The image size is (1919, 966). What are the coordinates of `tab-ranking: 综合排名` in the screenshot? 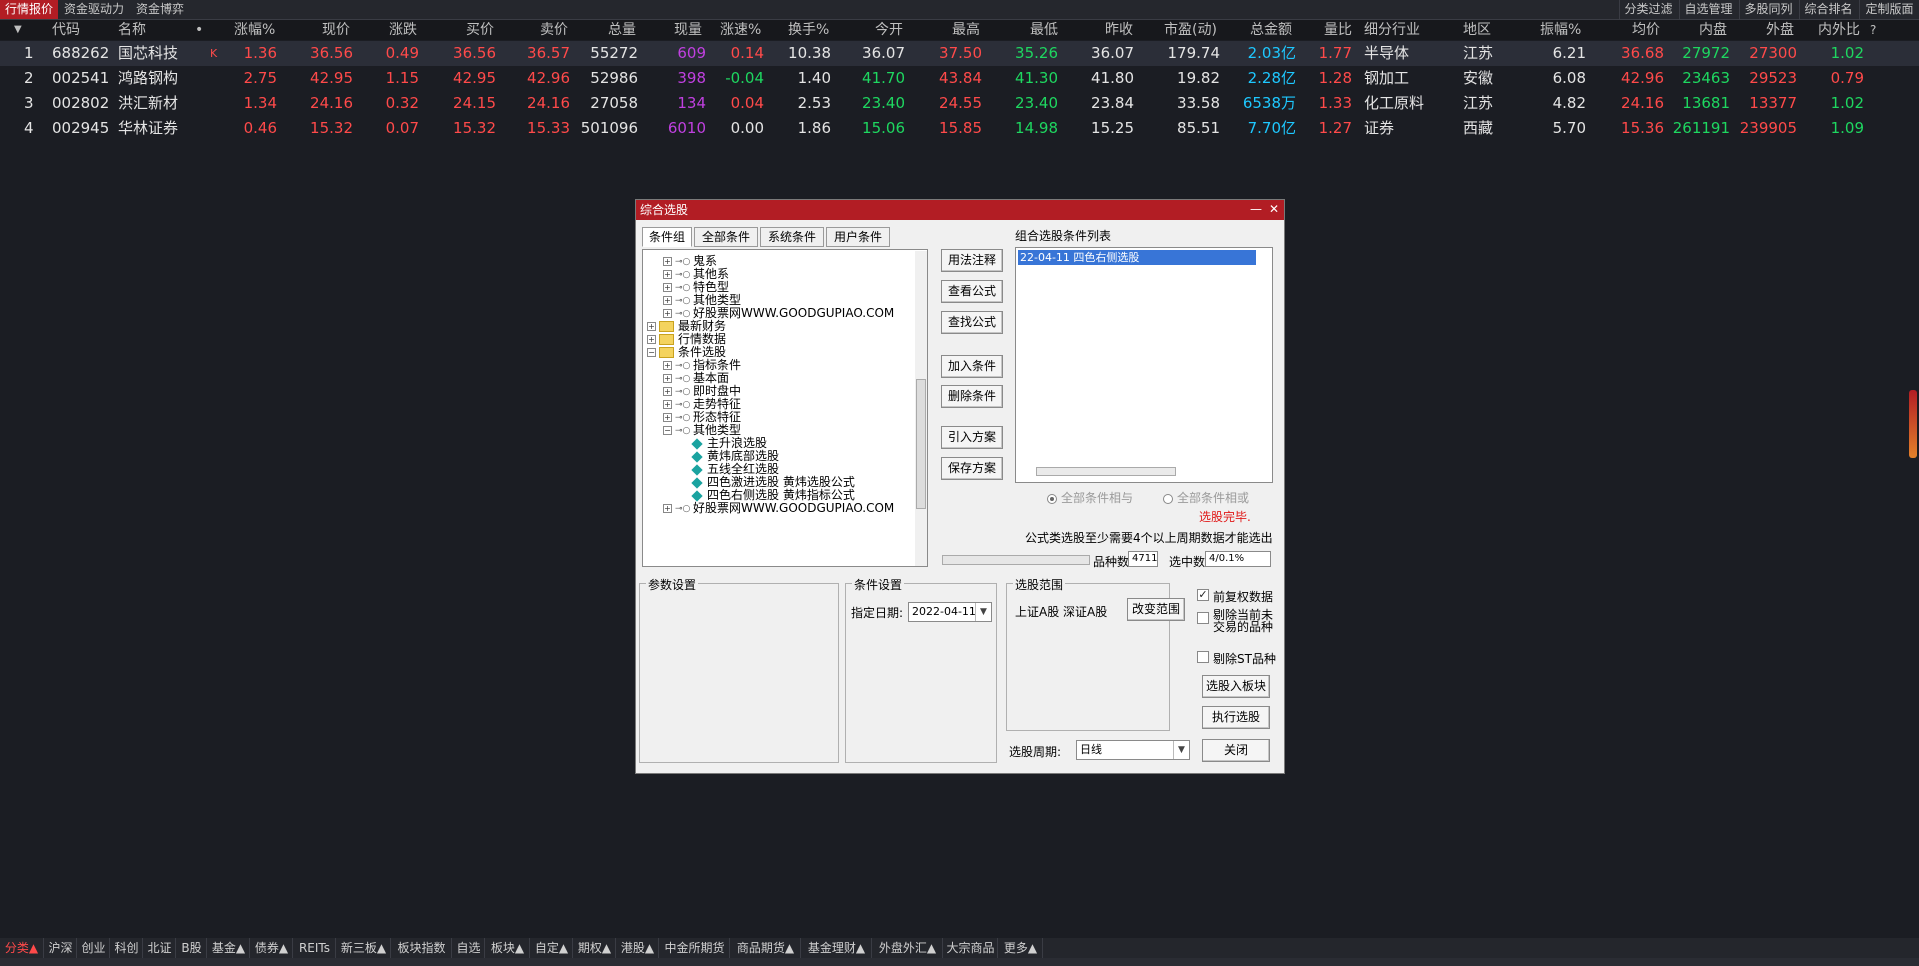 It's located at (1828, 9).